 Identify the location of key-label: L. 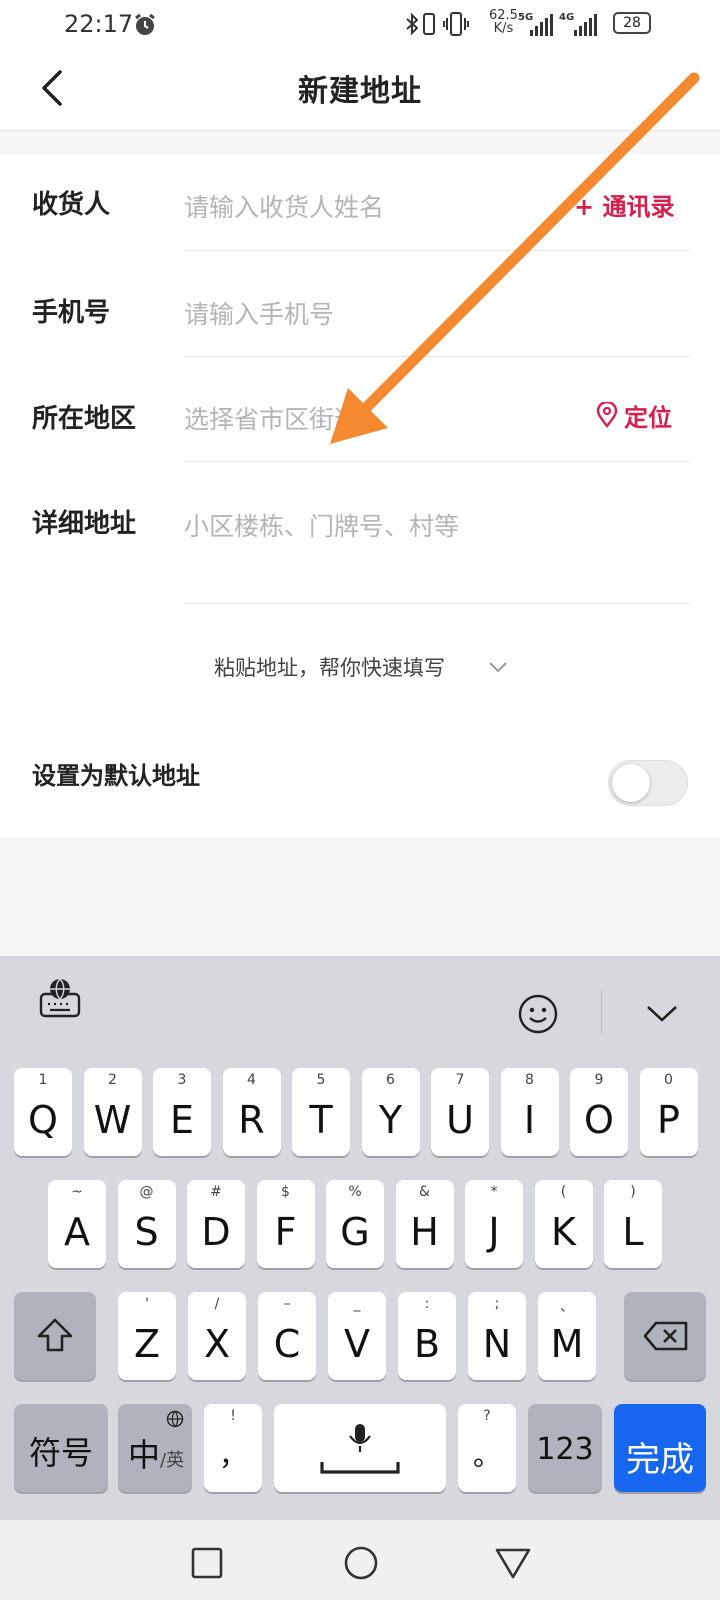
(633, 1232).